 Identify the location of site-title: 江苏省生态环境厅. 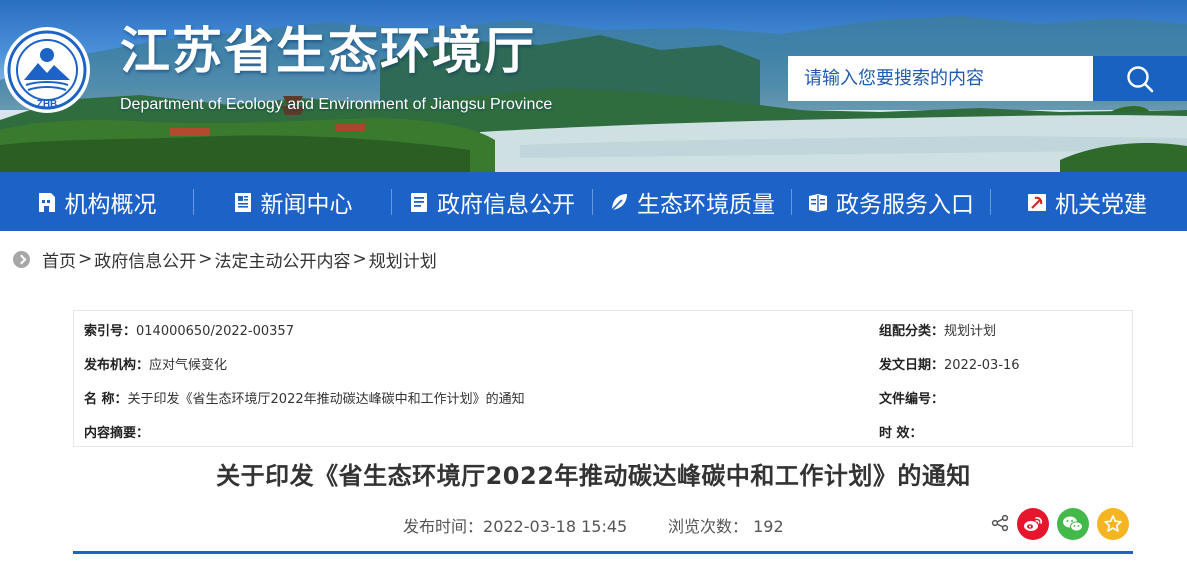
(328, 50).